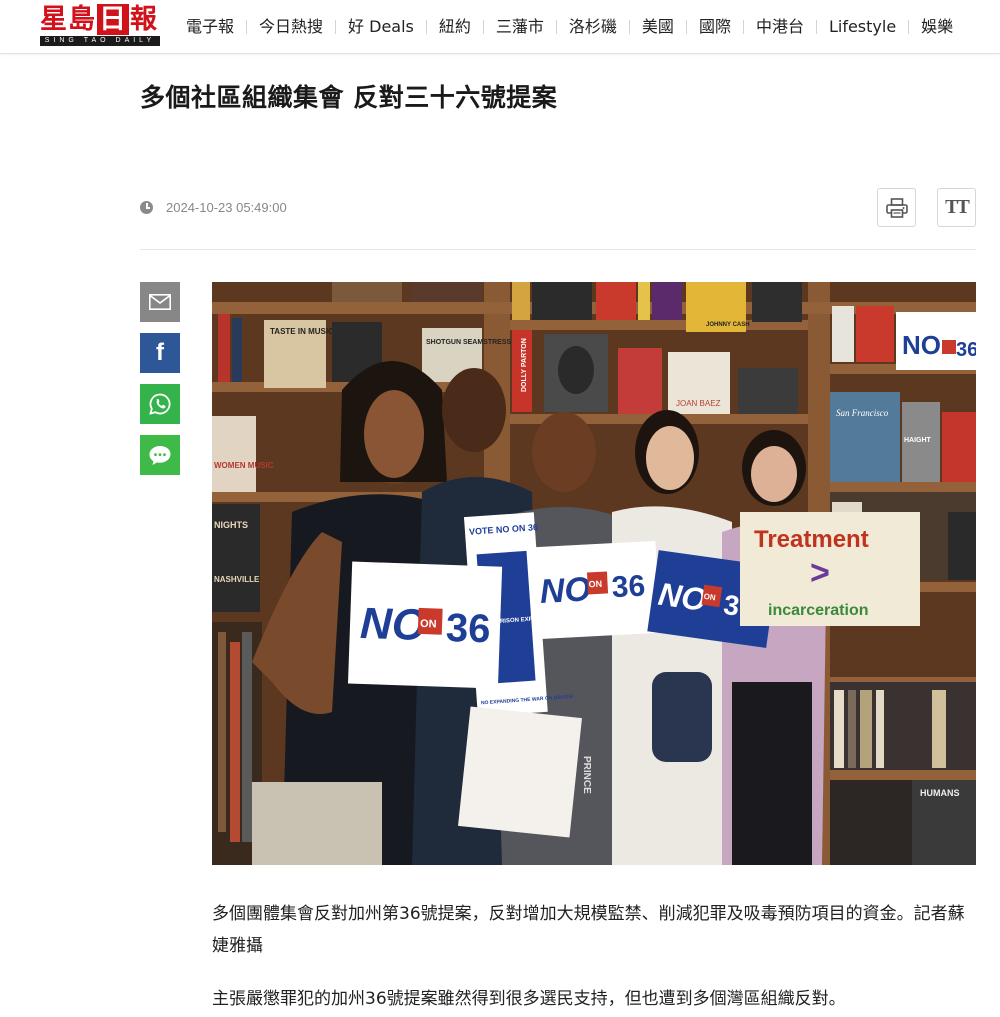  I want to click on sign-greater-than: >, so click(820, 573).